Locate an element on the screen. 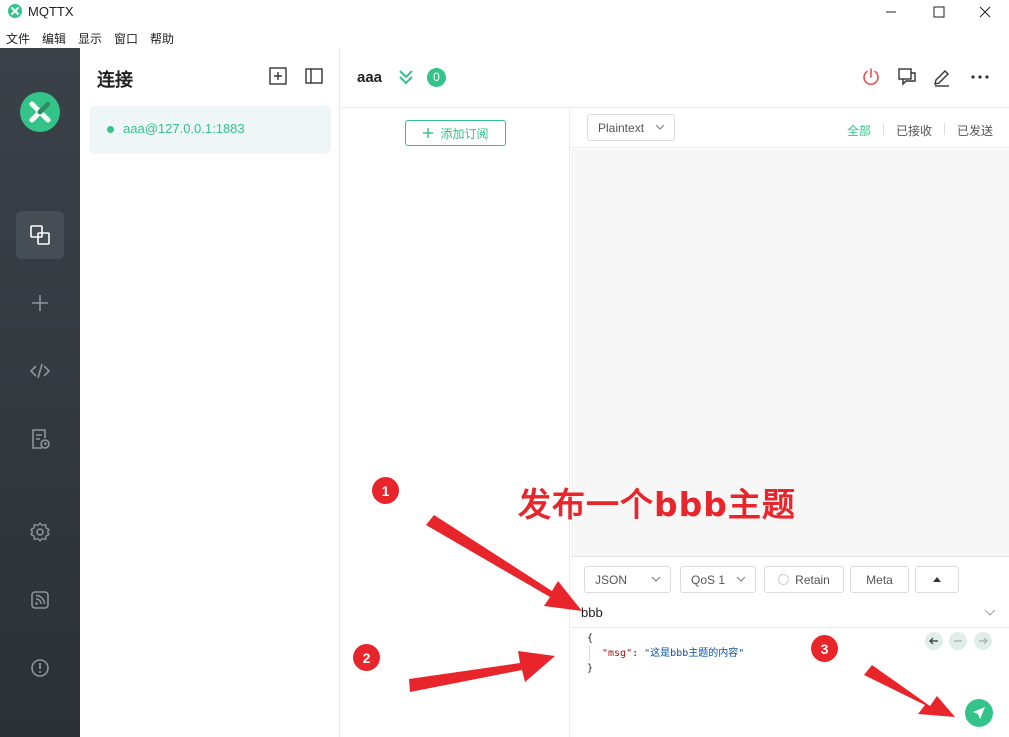 This screenshot has height=737, width=1009. menu-edit: 编辑 is located at coordinates (54, 38).